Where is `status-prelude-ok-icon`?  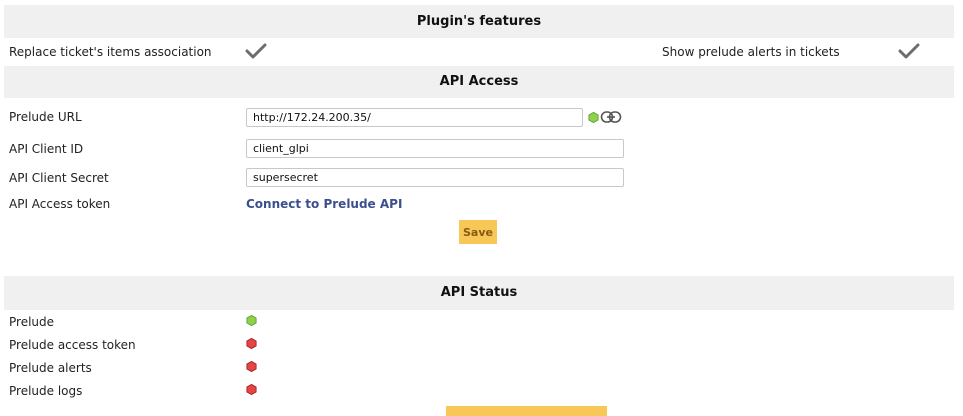
status-prelude-ok-icon is located at coordinates (251, 320).